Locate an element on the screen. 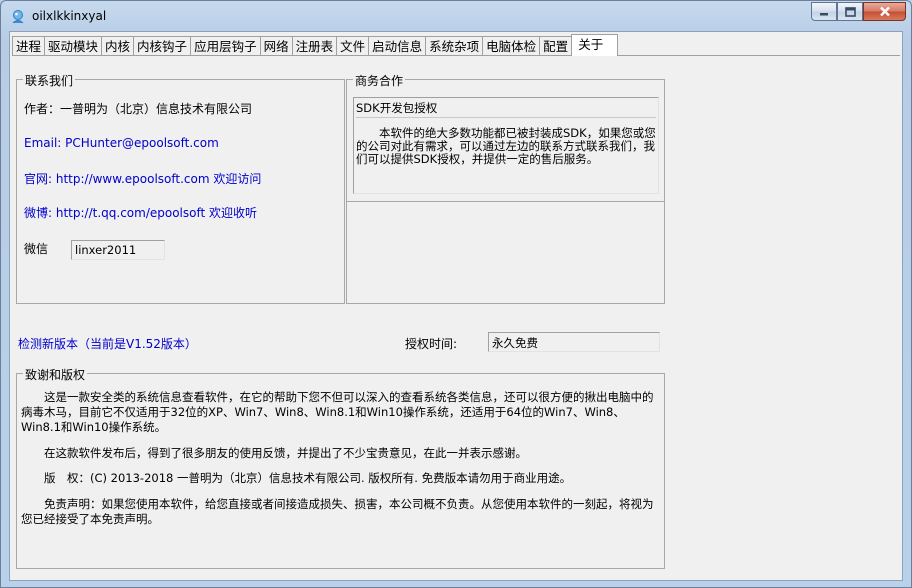  tab-process: 进程 is located at coordinates (29, 46).